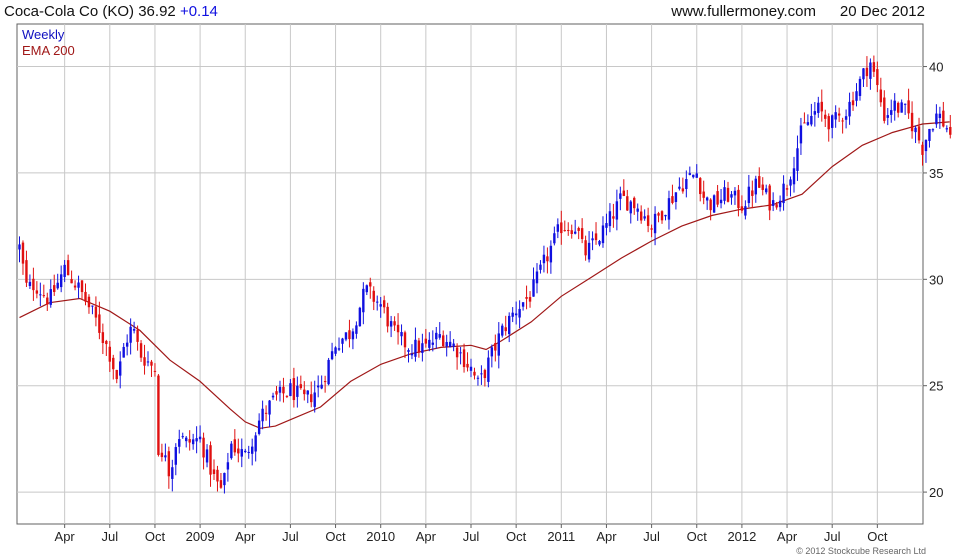  What do you see at coordinates (936, 67) in the screenshot?
I see `y-tick-label: 40` at bounding box center [936, 67].